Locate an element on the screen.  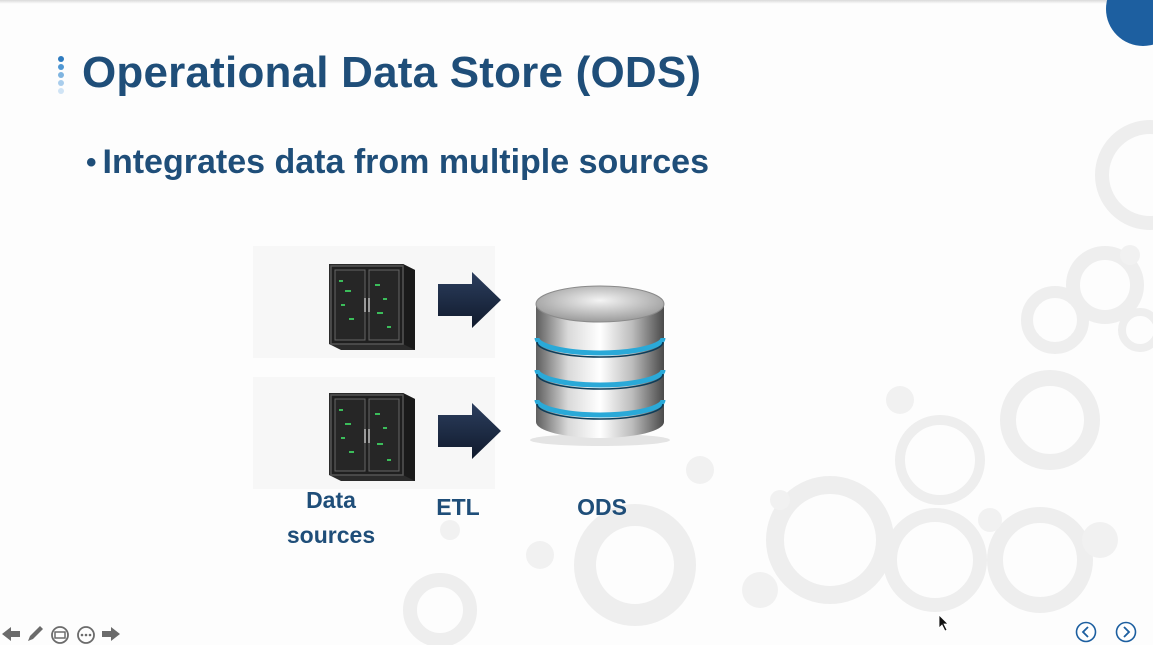
title-accent-dots is located at coordinates (62, 76).